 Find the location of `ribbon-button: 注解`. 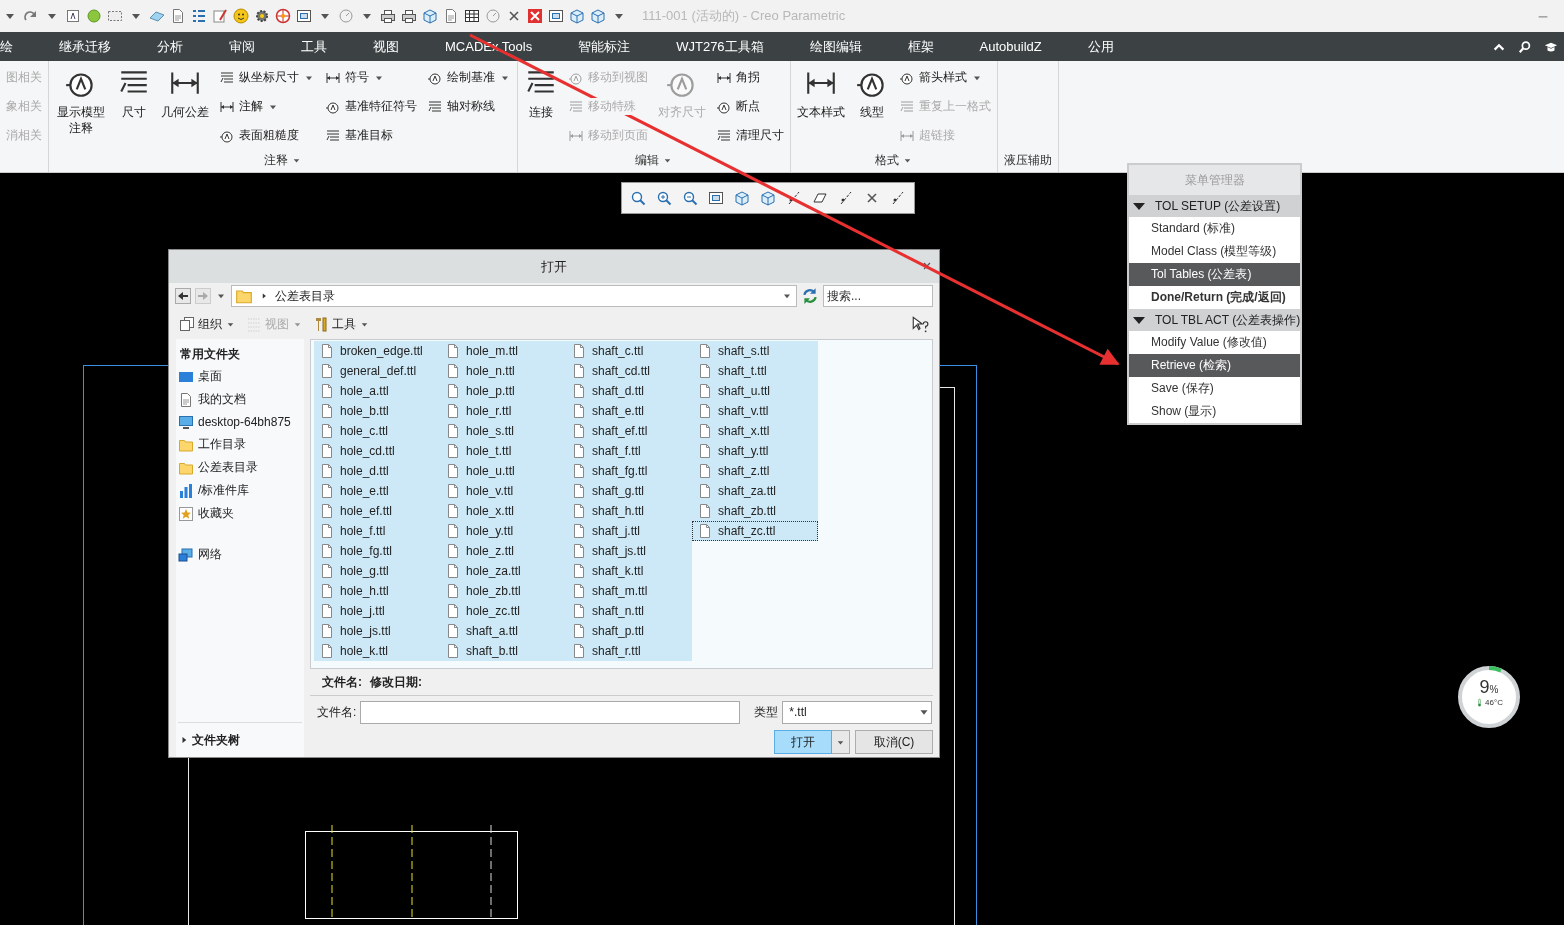

ribbon-button: 注解 is located at coordinates (267, 106).